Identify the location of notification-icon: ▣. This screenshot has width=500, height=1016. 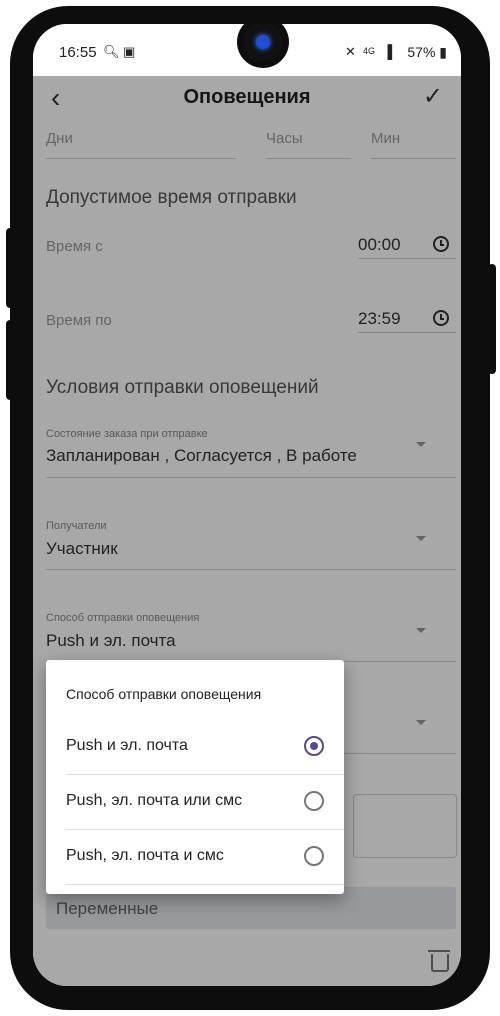
(129, 51).